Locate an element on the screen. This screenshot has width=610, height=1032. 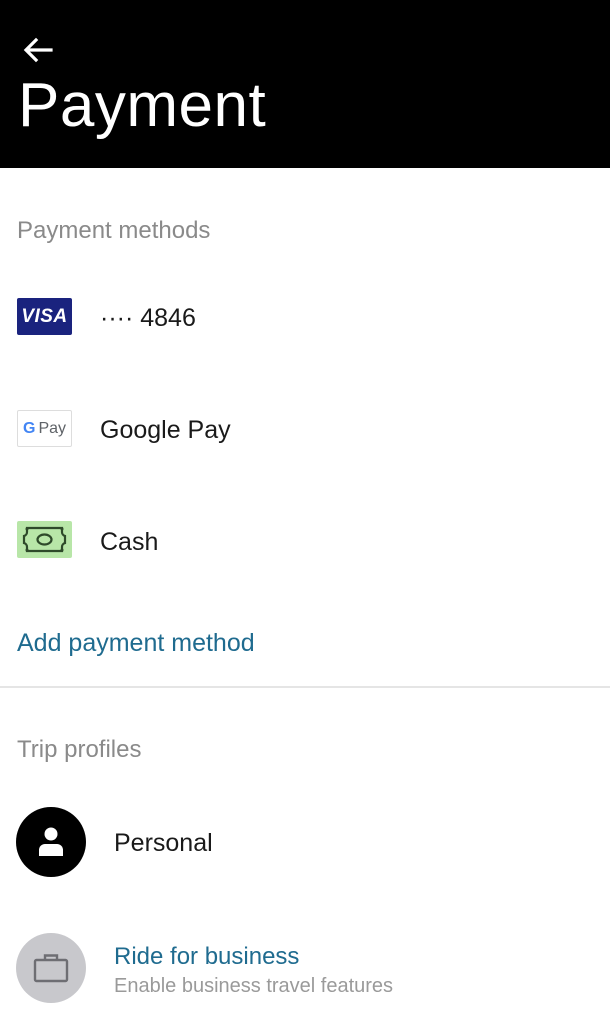
section-divider is located at coordinates (305, 687).